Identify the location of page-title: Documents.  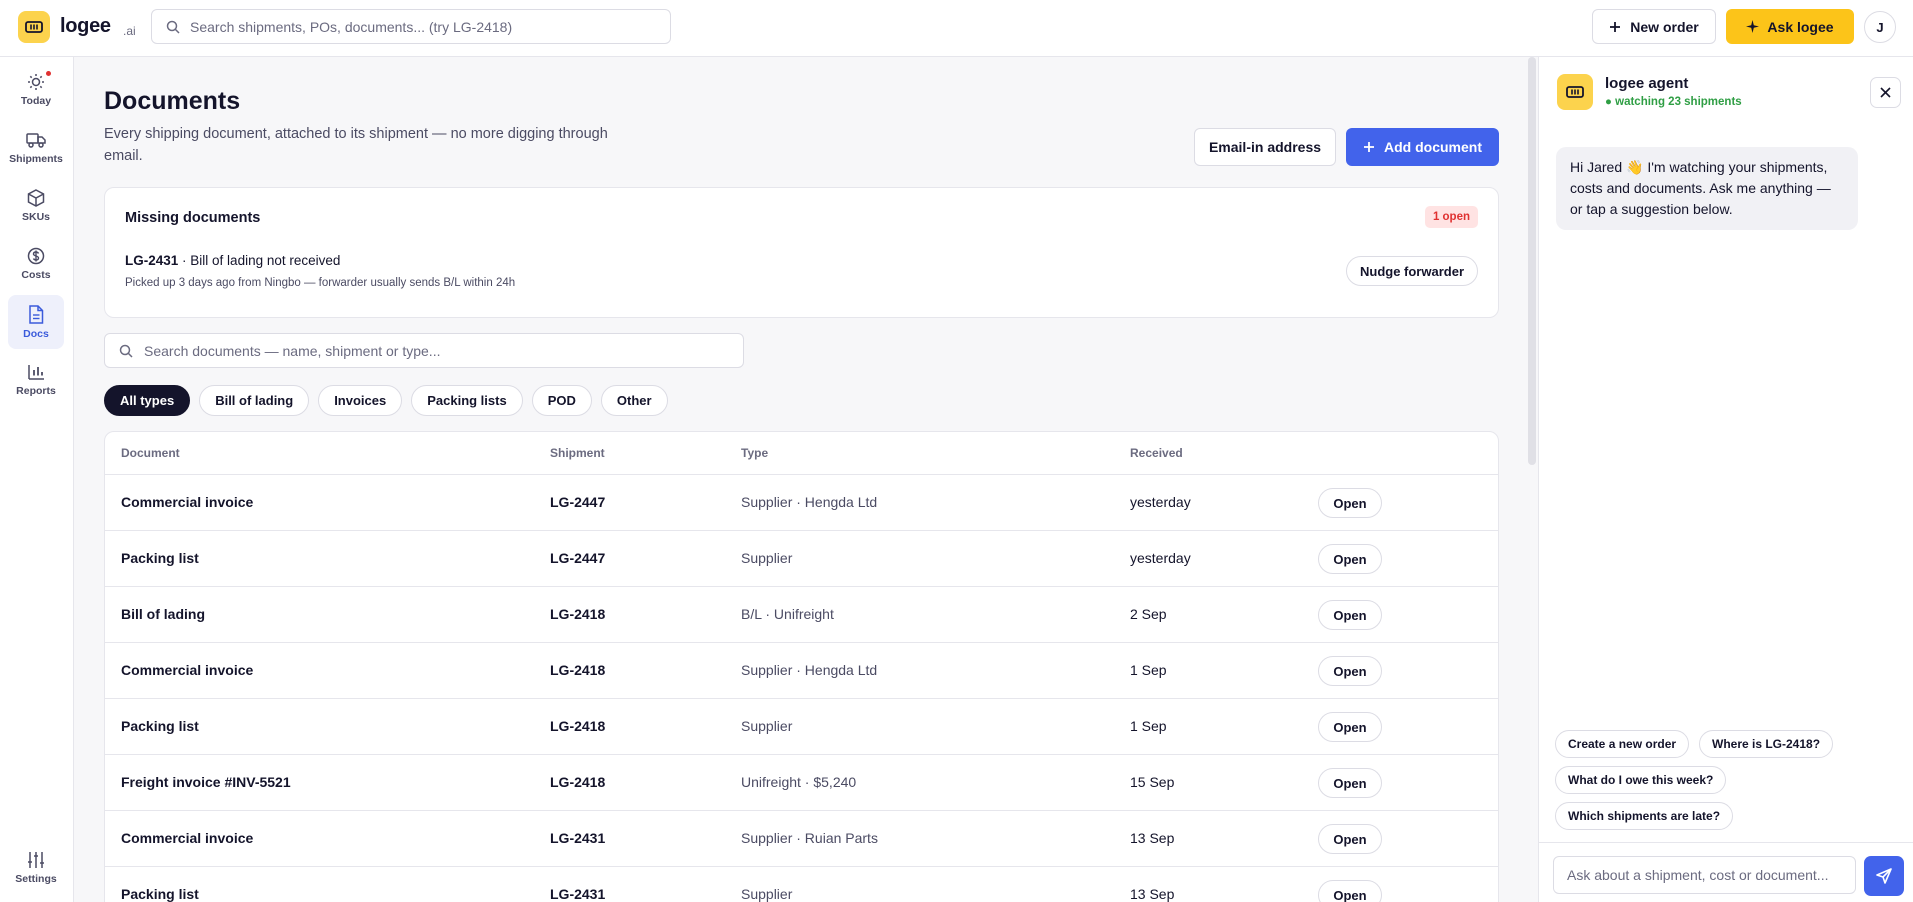
(172, 101).